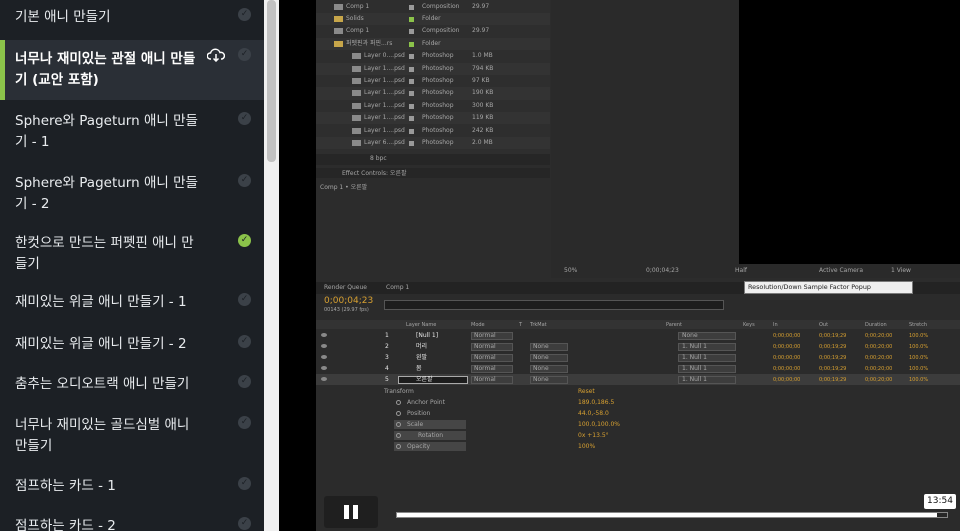 The width and height of the screenshot is (960, 531). Describe the element at coordinates (132, 345) in the screenshot. I see `lesson-item: 재미있는 위글 애니 만들기 - 2 ✓` at that location.